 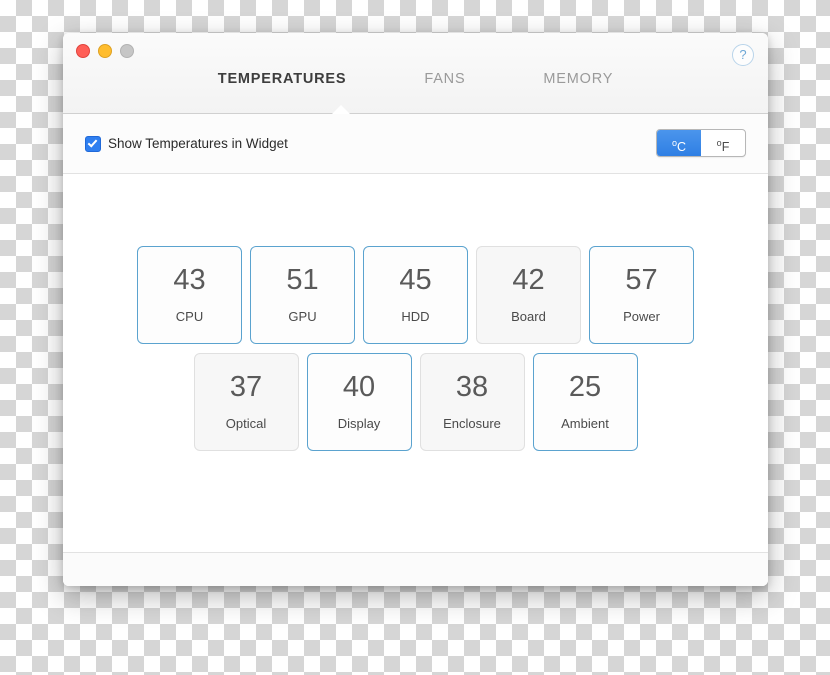 I want to click on sensor-tile-enclosure: 38 Enclosure, so click(x=472, y=402).